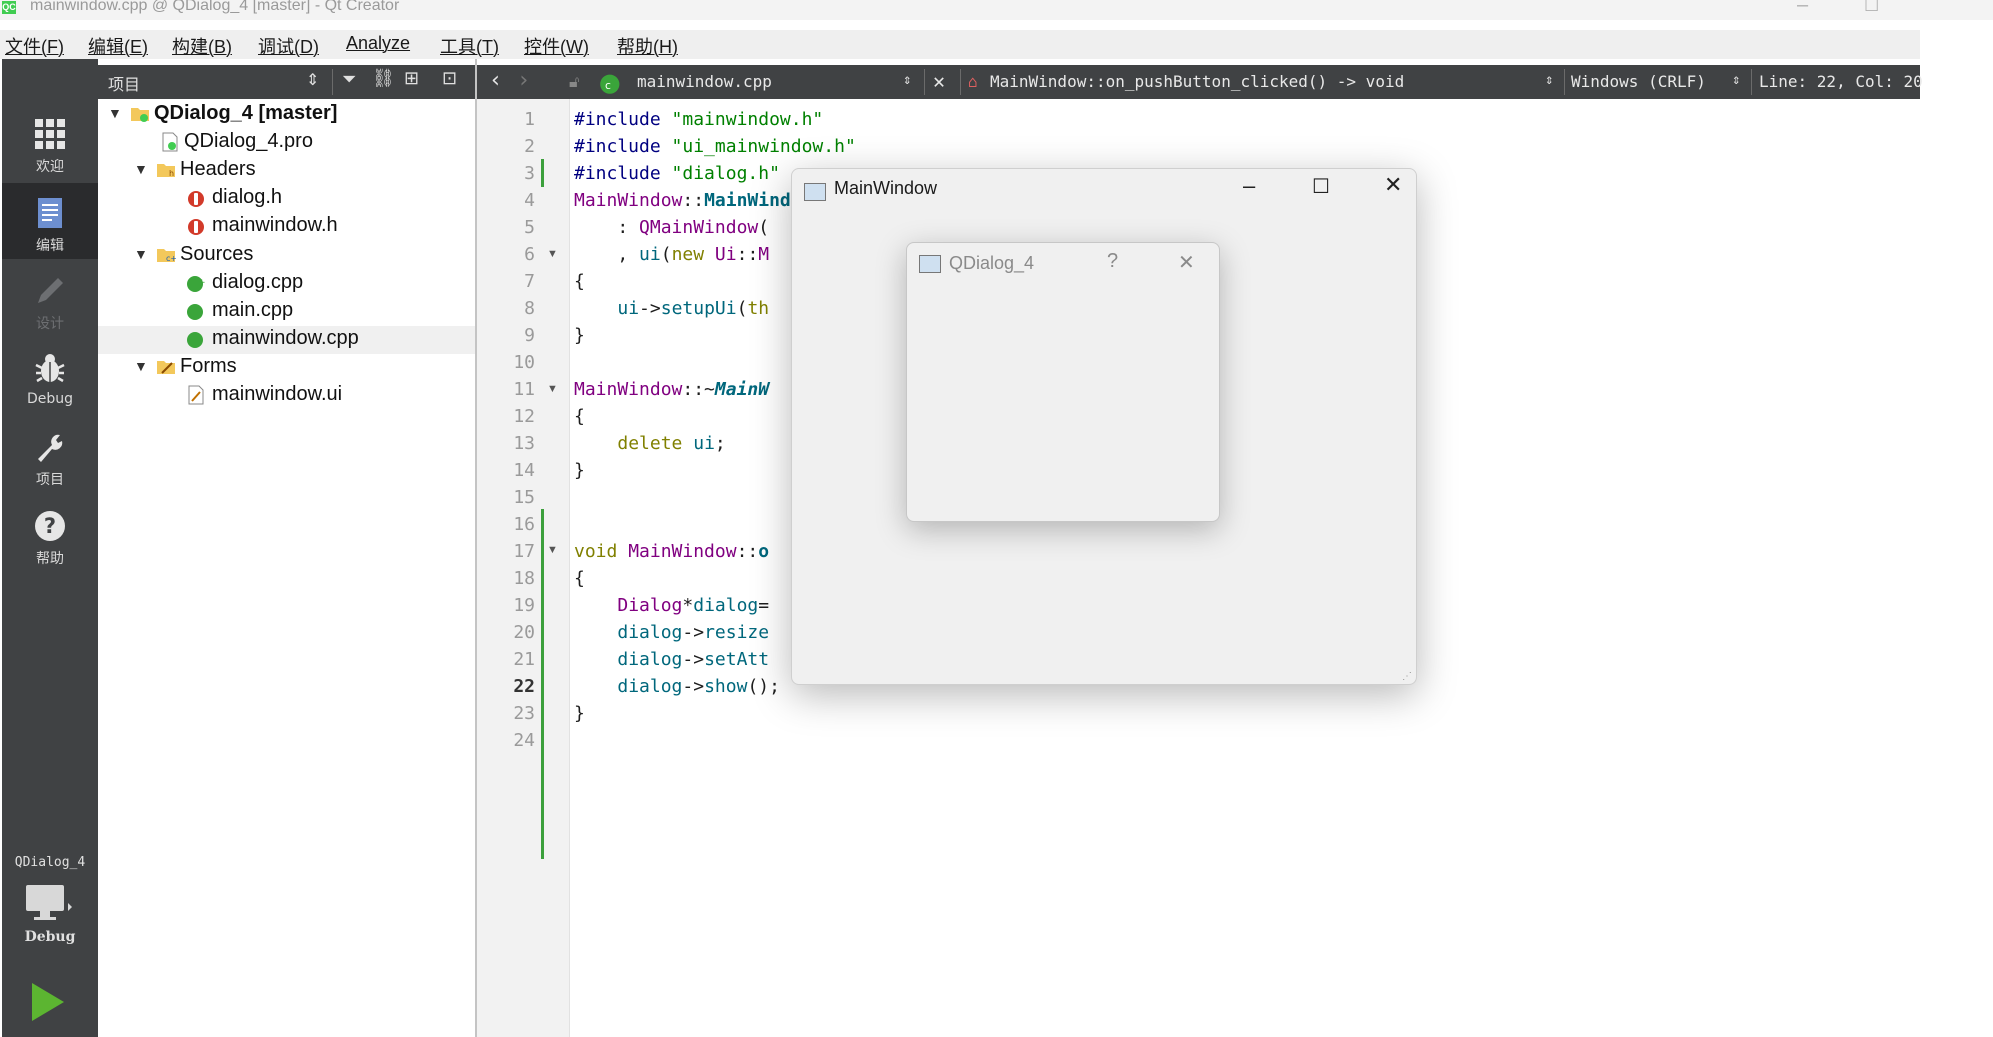  What do you see at coordinates (50, 324) in the screenshot?
I see `mode-design-label: 设计` at bounding box center [50, 324].